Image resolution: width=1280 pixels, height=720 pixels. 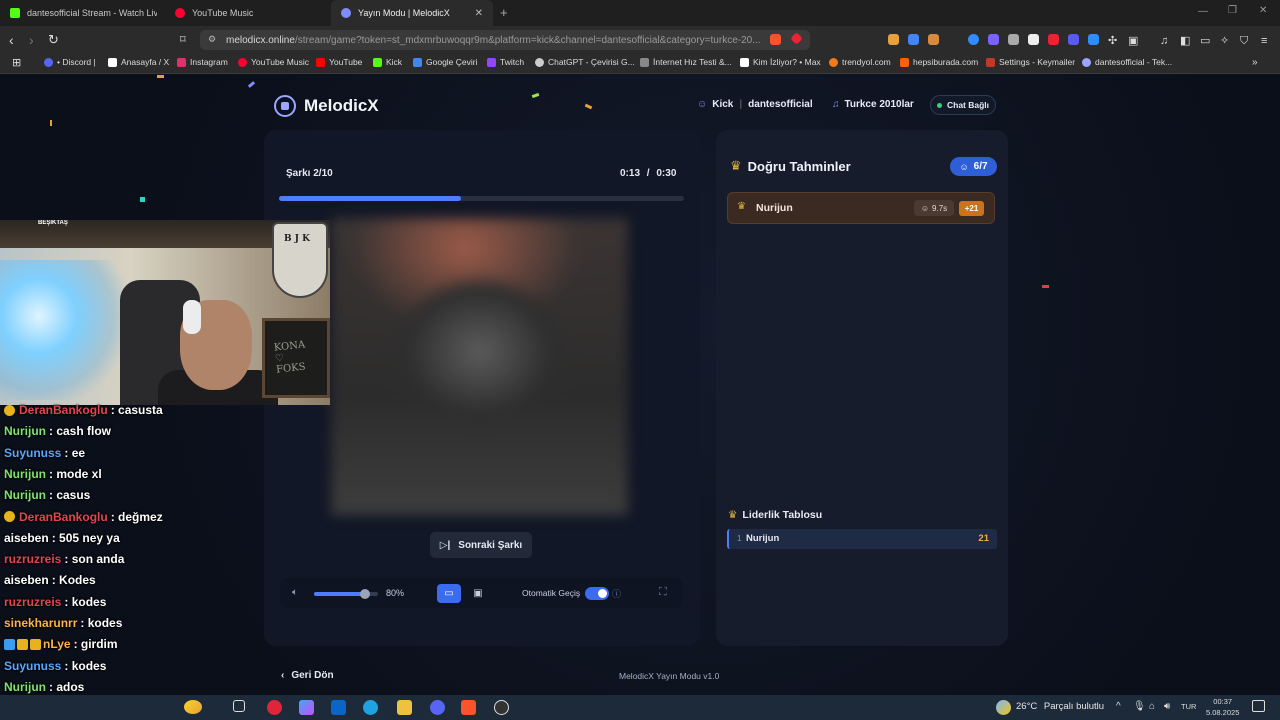 I want to click on monitor-mode-button: ▭, so click(x=449, y=593).